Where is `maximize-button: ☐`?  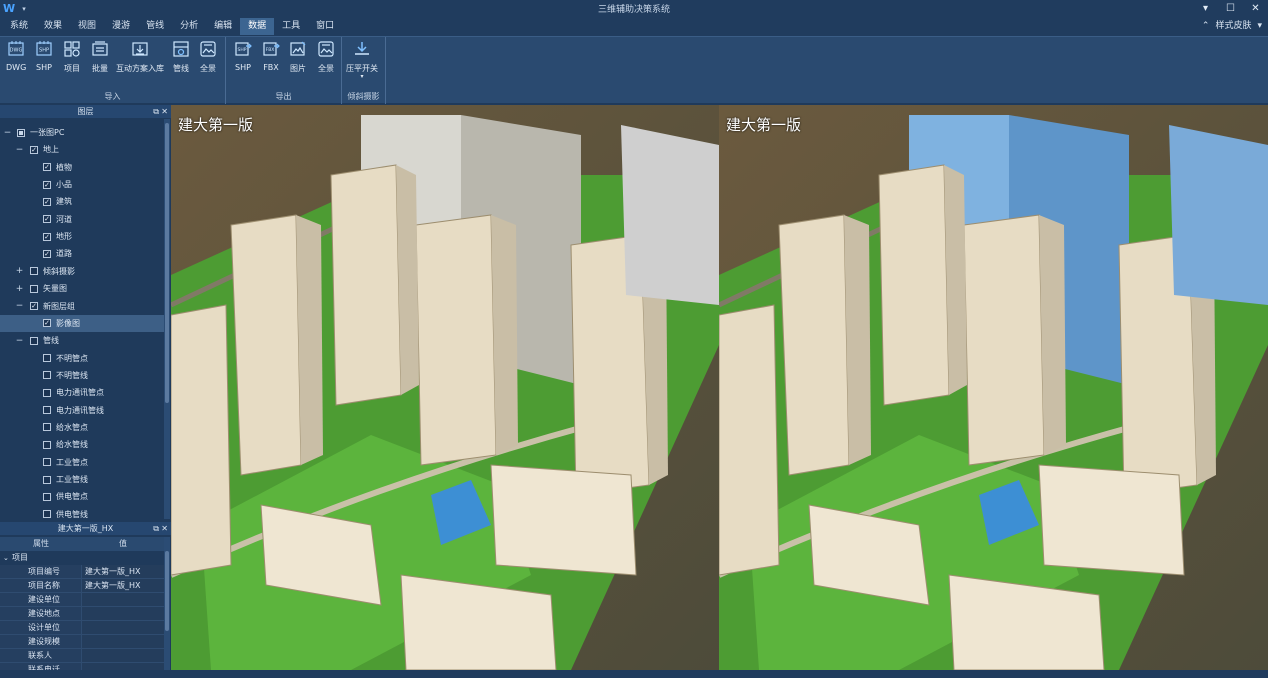 maximize-button: ☐ is located at coordinates (1230, 8).